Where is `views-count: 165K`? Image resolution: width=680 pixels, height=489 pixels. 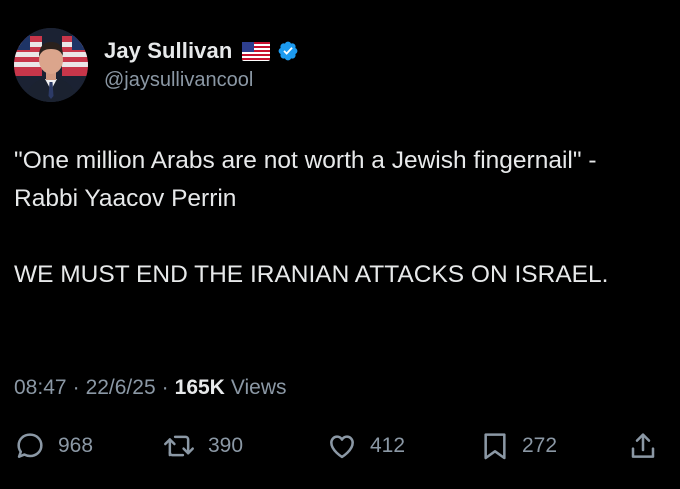 views-count: 165K is located at coordinates (199, 387).